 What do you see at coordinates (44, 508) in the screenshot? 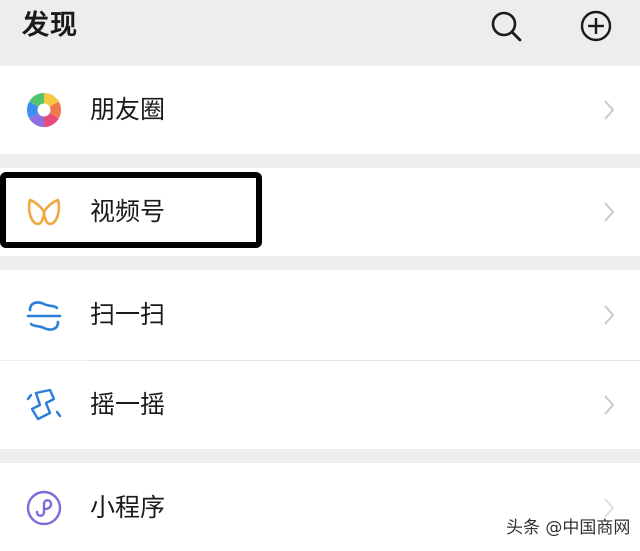
I see `mini-program-icon` at bounding box center [44, 508].